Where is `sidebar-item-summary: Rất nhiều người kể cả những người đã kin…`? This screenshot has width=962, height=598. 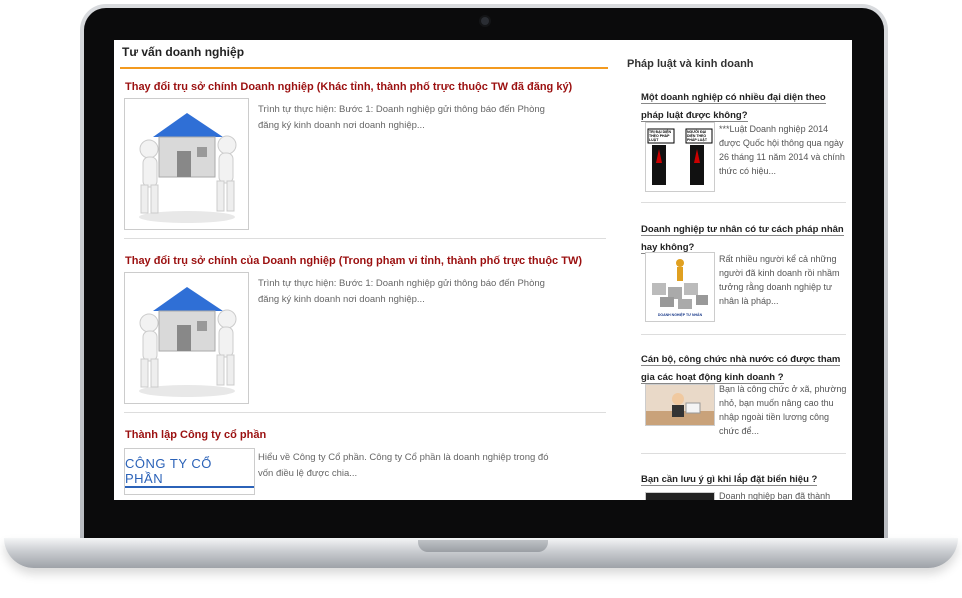
sidebar-item-summary: Rất nhiều người kể cả những người đã kin… is located at coordinates (779, 280).